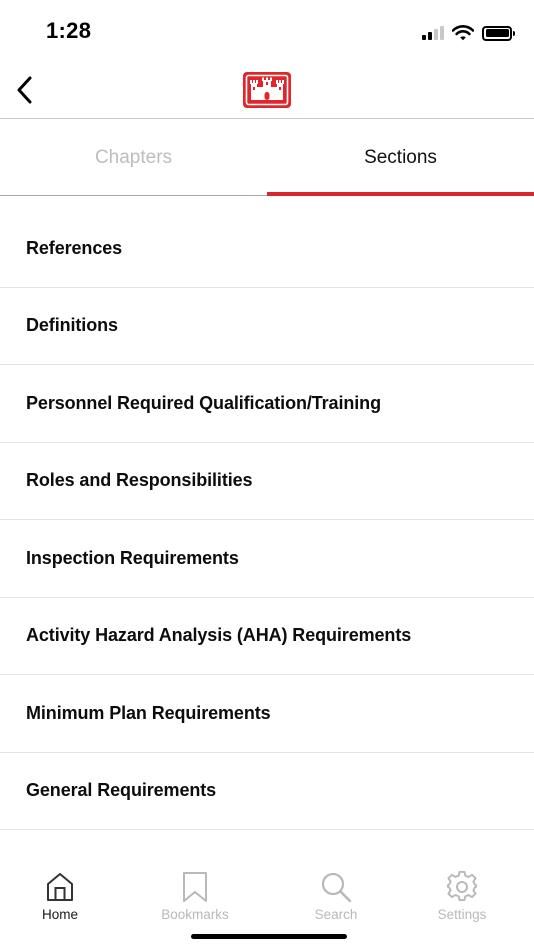  What do you see at coordinates (269, 936) in the screenshot?
I see `home-indicator` at bounding box center [269, 936].